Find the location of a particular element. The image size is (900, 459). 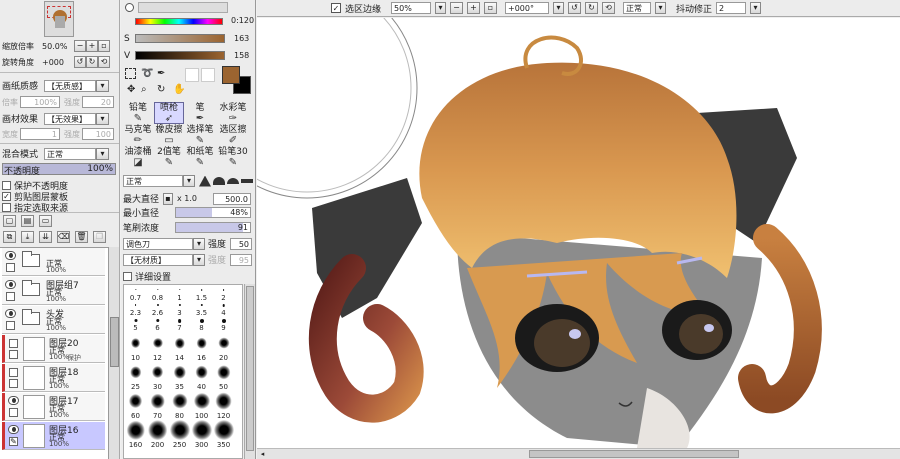

layer-item-selected: ✎ 图层16 正常 100% is located at coordinates (53, 436).